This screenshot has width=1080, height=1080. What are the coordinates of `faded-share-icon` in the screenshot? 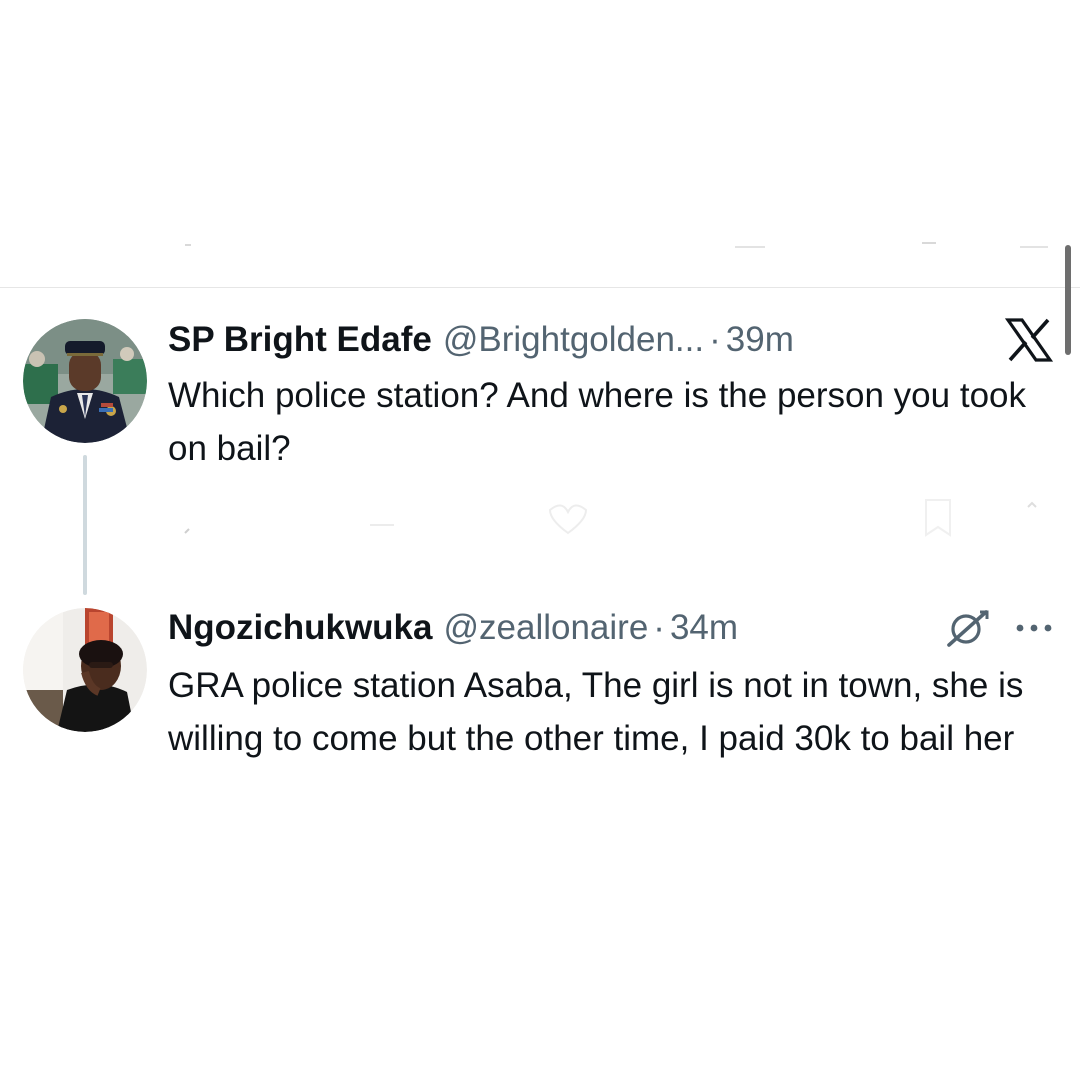 It's located at (1034, 247).